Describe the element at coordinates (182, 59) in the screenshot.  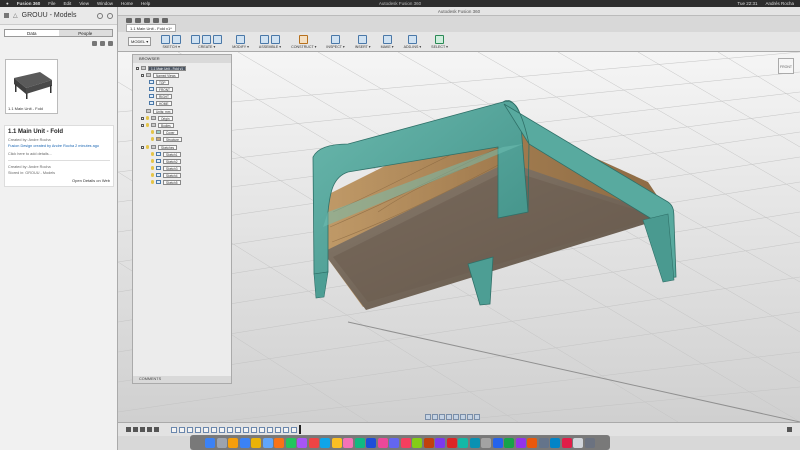
I see `browser-header: BROWSER` at that location.